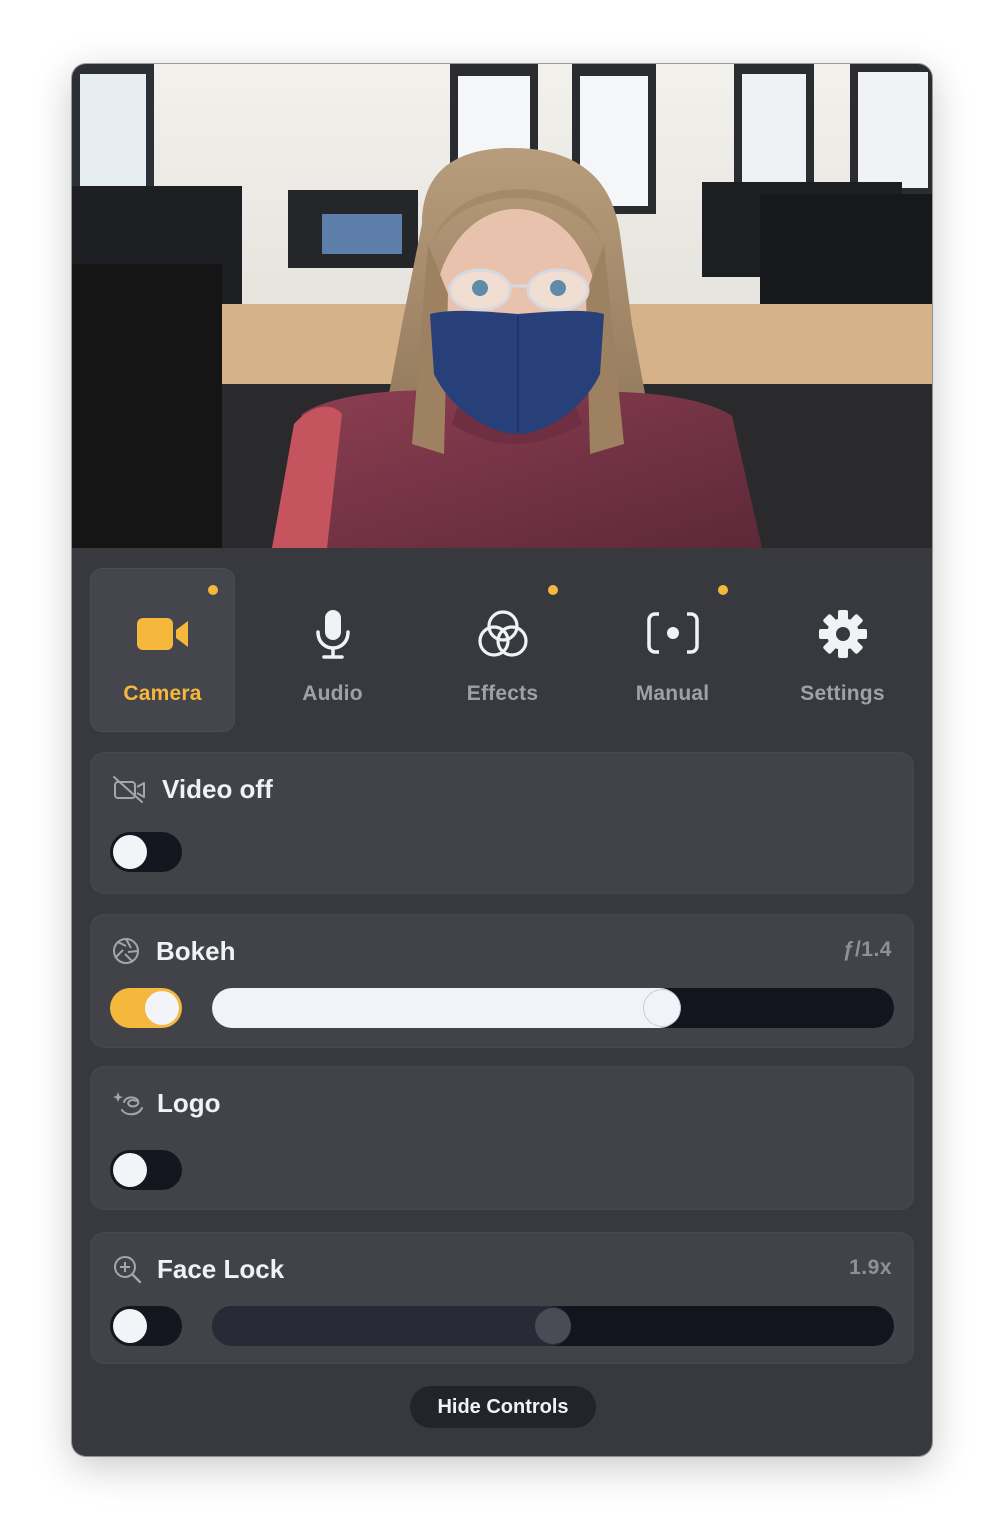 Image resolution: width=1004 pixels, height=1536 pixels. I want to click on tab-audio: Audio, so click(332, 650).